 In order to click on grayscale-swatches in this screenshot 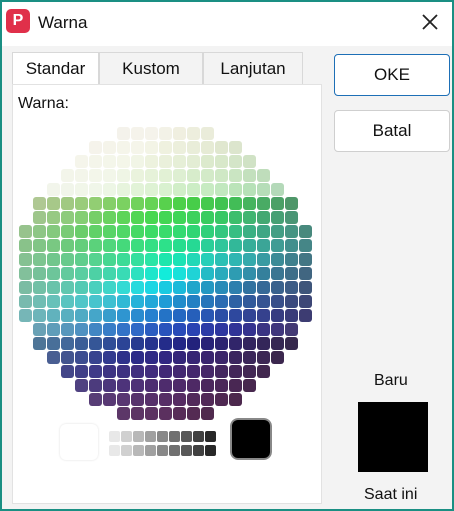, I will do `click(169, 444)`.